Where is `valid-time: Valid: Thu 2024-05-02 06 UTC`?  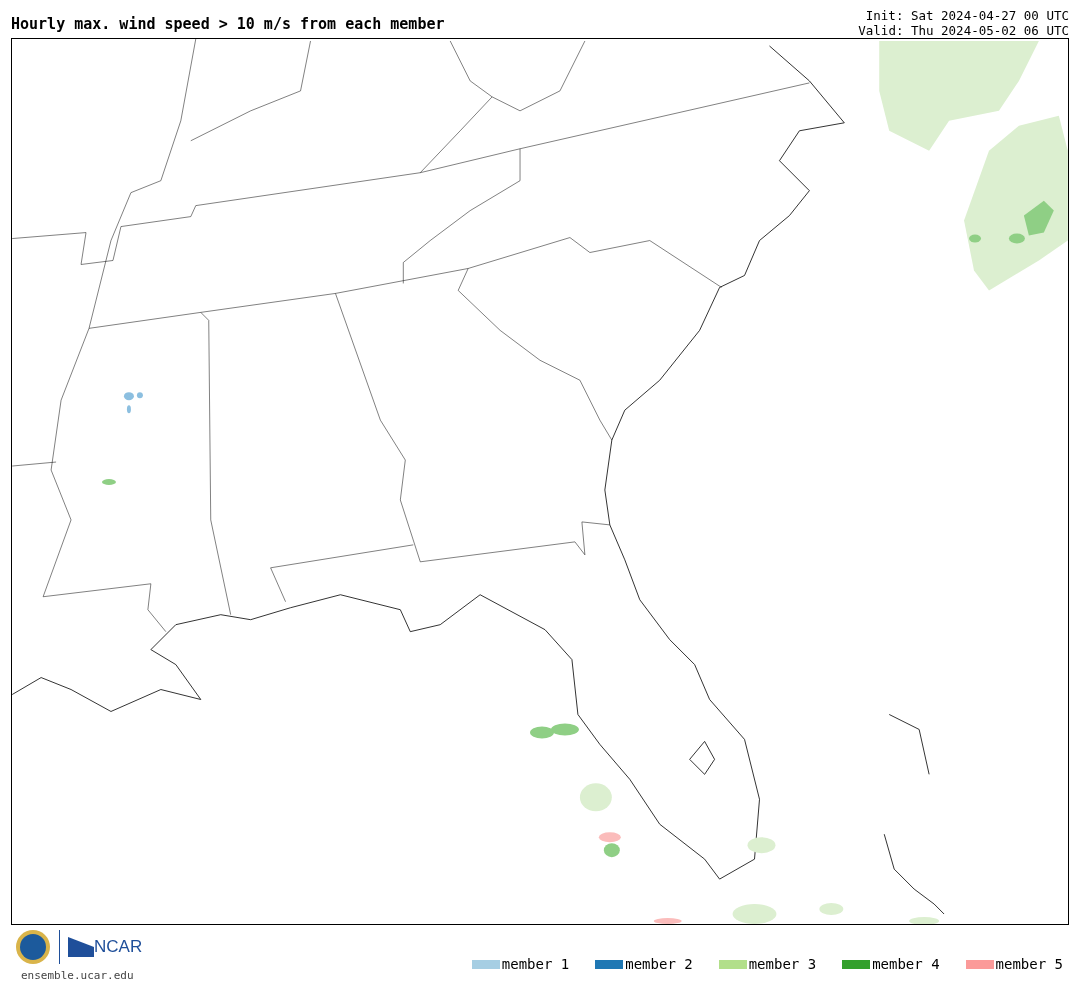
valid-time: Valid: Thu 2024-05-02 06 UTC is located at coordinates (963, 30).